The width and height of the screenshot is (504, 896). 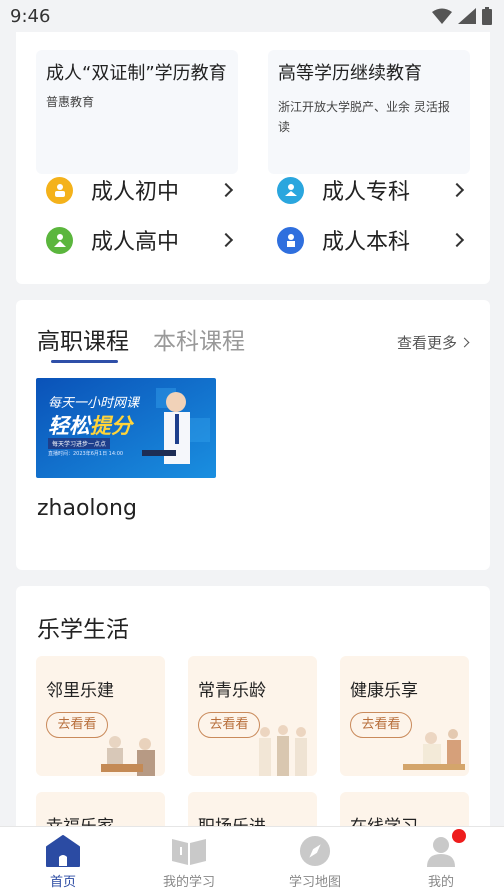 I want to click on dual-certificate-box: 成人“双证制”学历教育 普惠教育, so click(x=137, y=112).